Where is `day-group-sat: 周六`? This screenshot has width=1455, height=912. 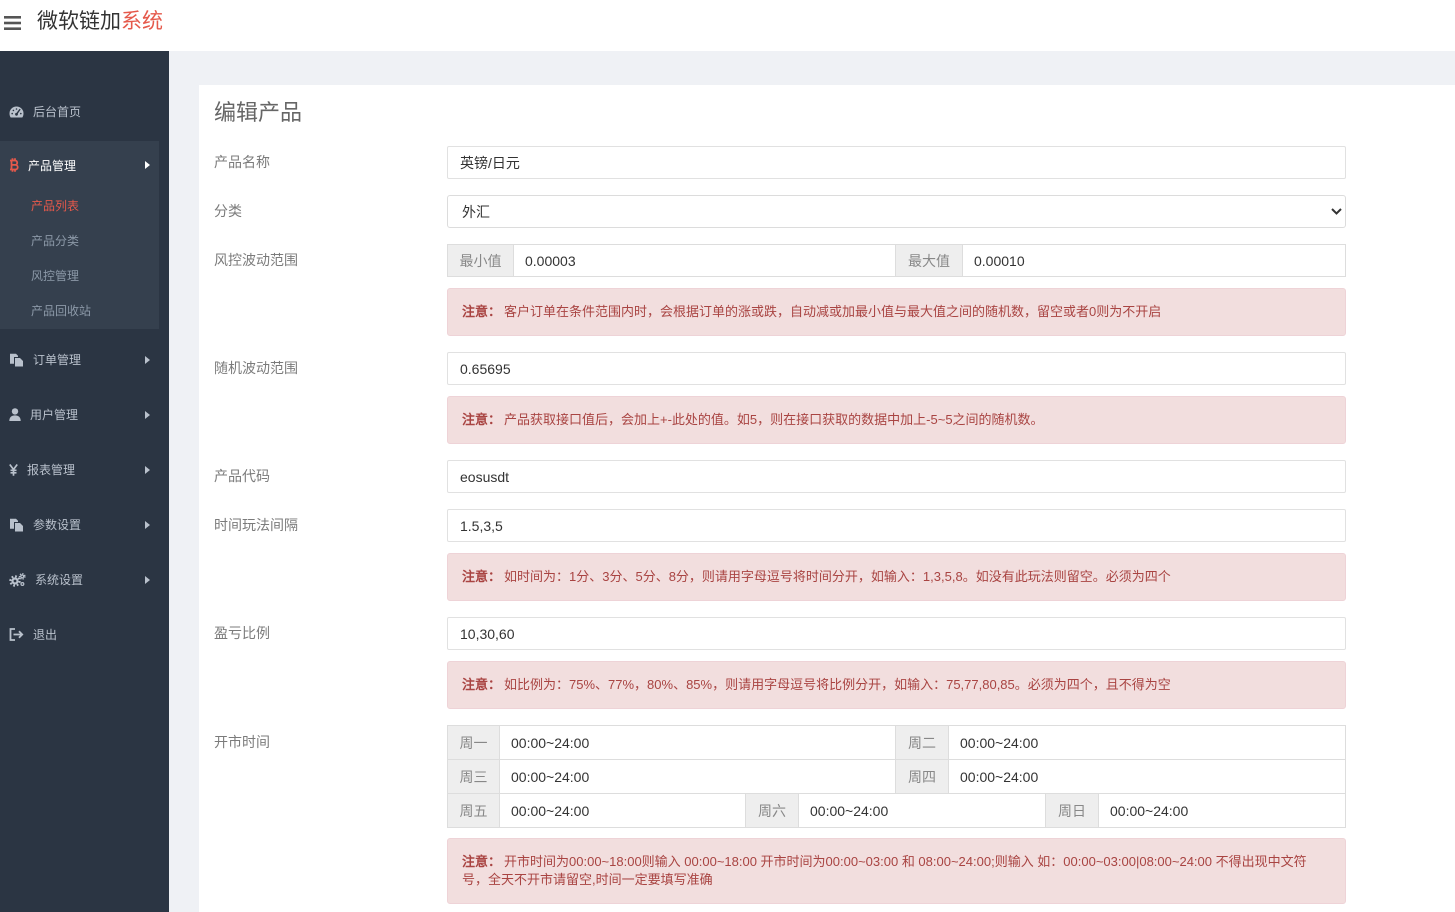
day-group-sat: 周六 is located at coordinates (896, 810).